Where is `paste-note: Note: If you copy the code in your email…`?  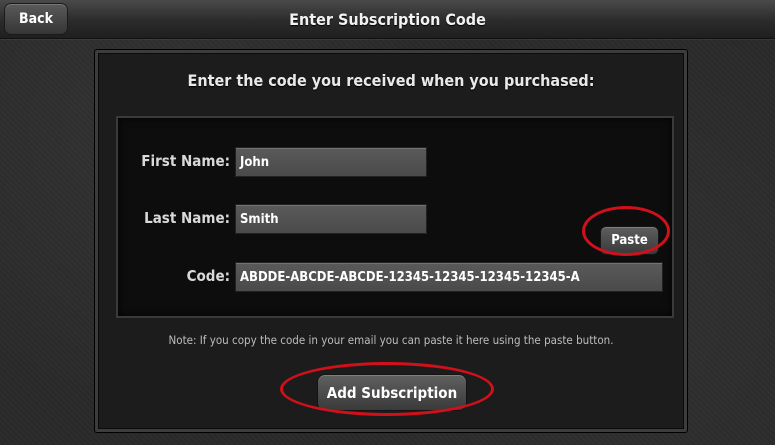
paste-note: Note: If you copy the code in your email… is located at coordinates (391, 340).